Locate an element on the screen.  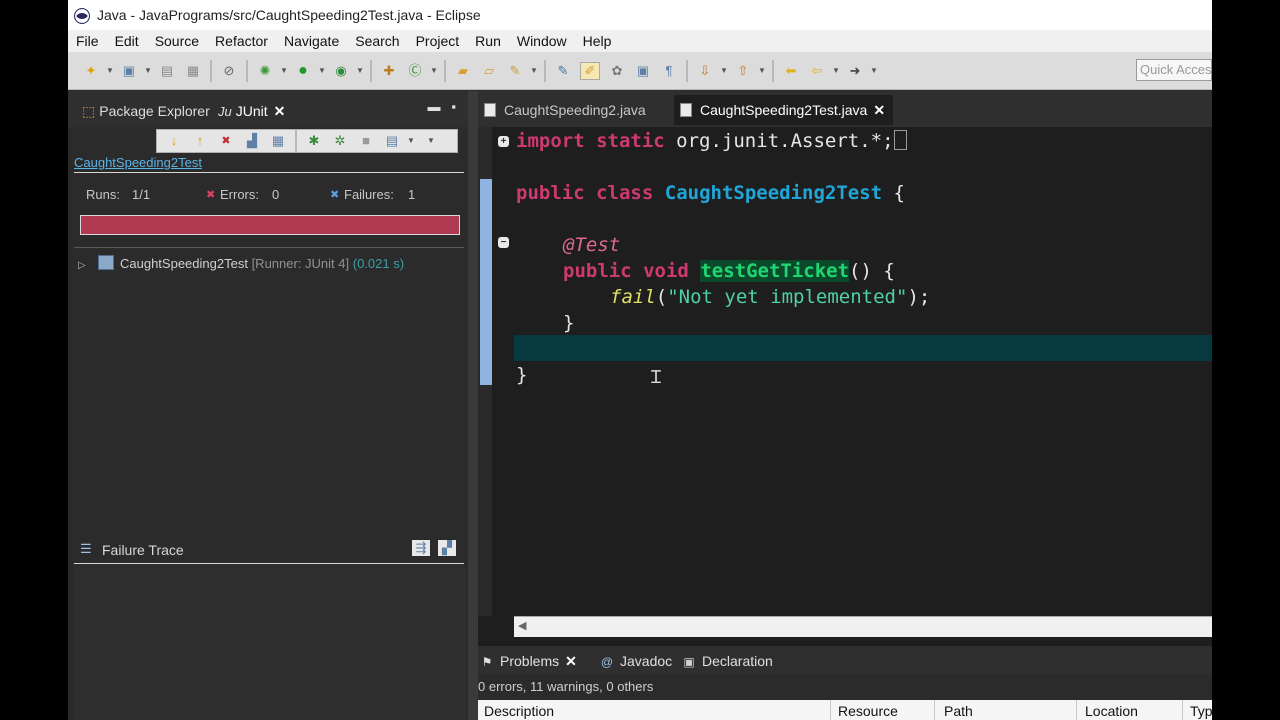
search-dropdown-icon: ▼ is located at coordinates (534, 71).